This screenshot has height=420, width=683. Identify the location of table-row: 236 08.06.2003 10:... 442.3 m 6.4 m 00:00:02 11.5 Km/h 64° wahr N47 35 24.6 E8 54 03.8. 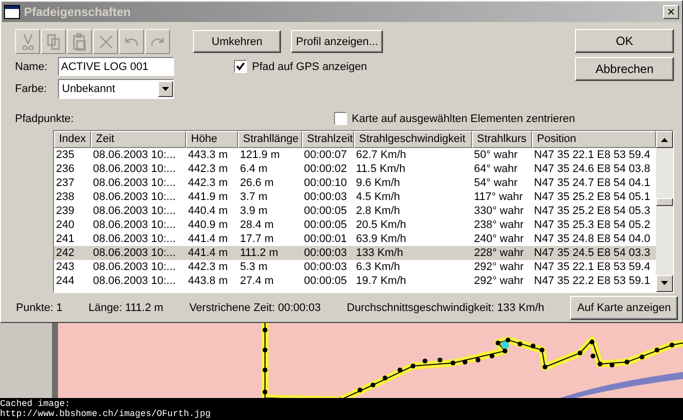
(355, 169).